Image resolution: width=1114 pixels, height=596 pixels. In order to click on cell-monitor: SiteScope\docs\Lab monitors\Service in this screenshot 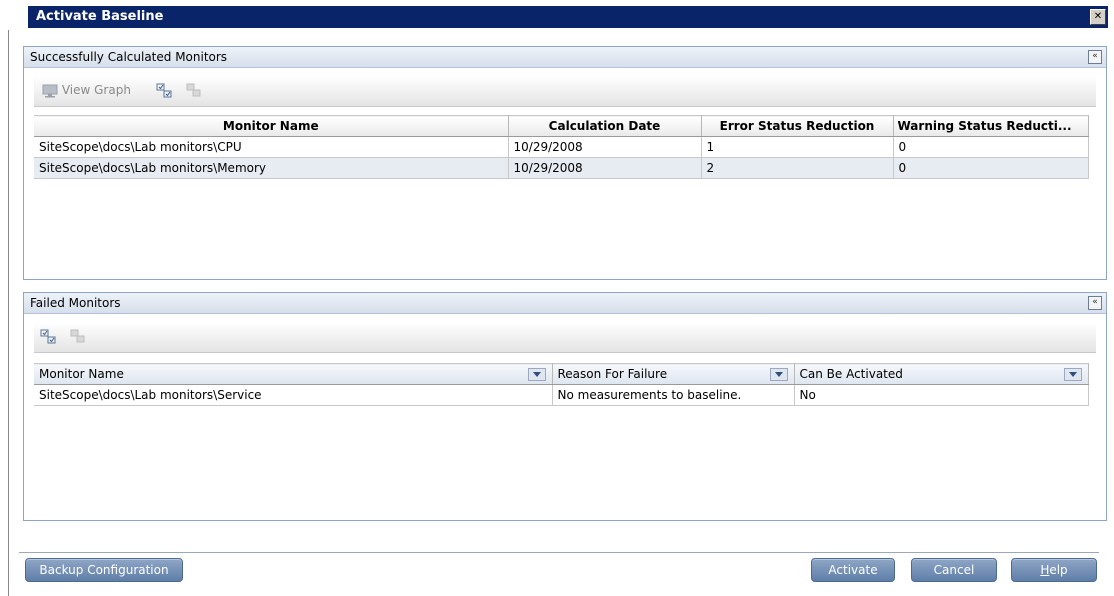, I will do `click(293, 395)`.